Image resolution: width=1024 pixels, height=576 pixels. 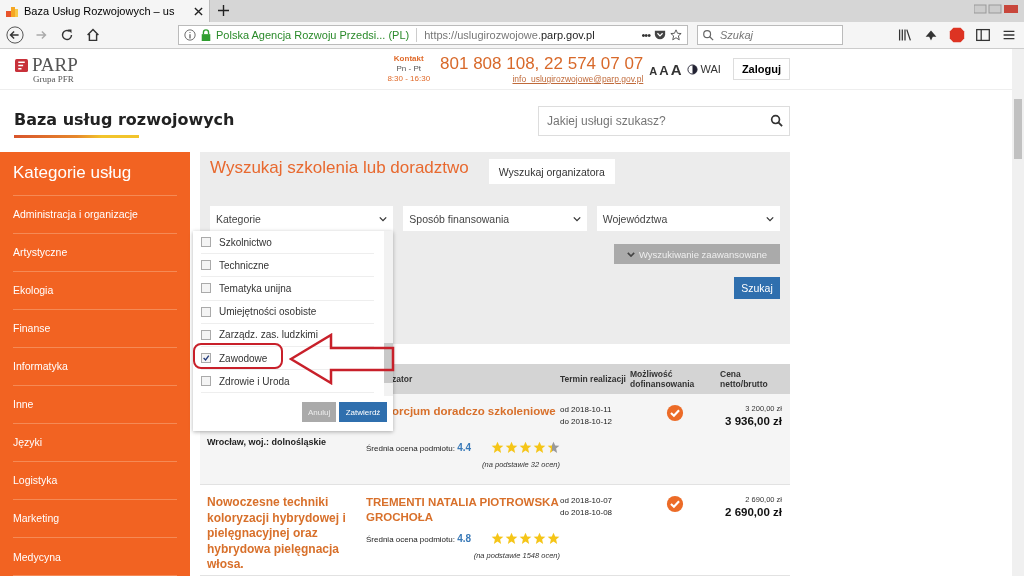 I want to click on url-prefix: https://uslugirozwojowe., so click(x=482, y=35).